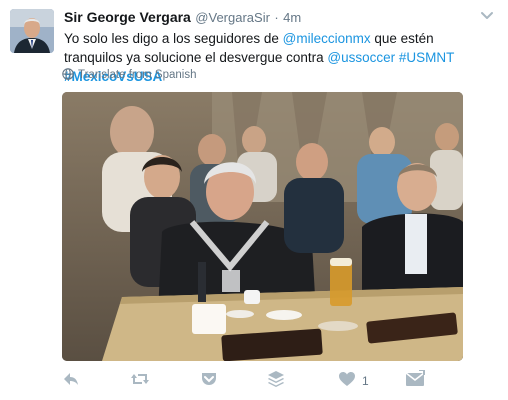  I want to click on direct-message-button, so click(415, 380).